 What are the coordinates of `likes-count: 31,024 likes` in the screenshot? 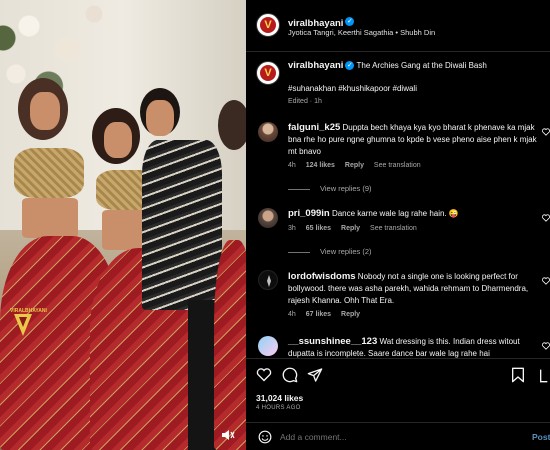 It's located at (279, 398).